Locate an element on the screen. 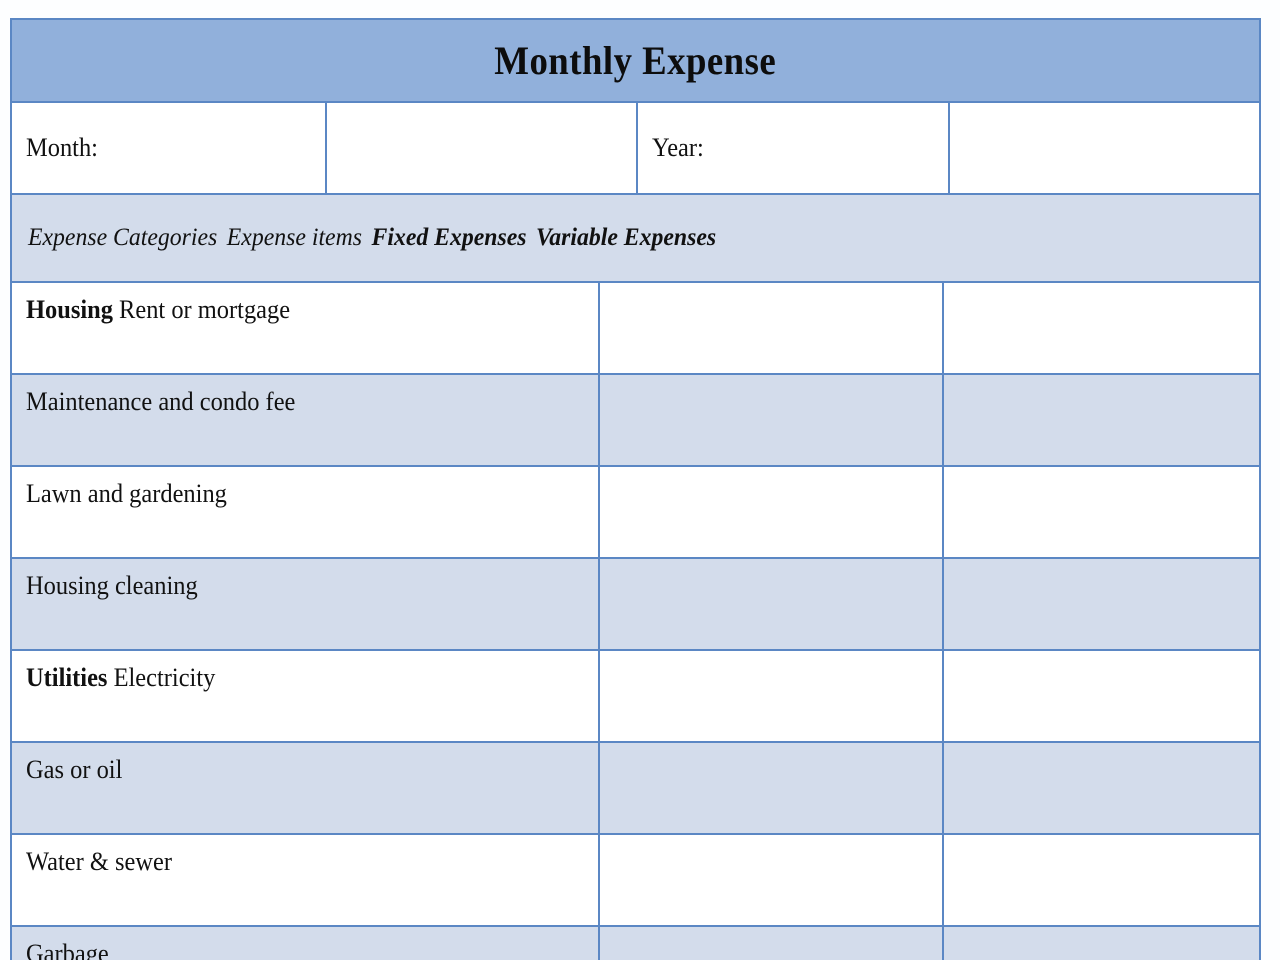 The image size is (1280, 960). table-row: Gas or oil is located at coordinates (635, 789).